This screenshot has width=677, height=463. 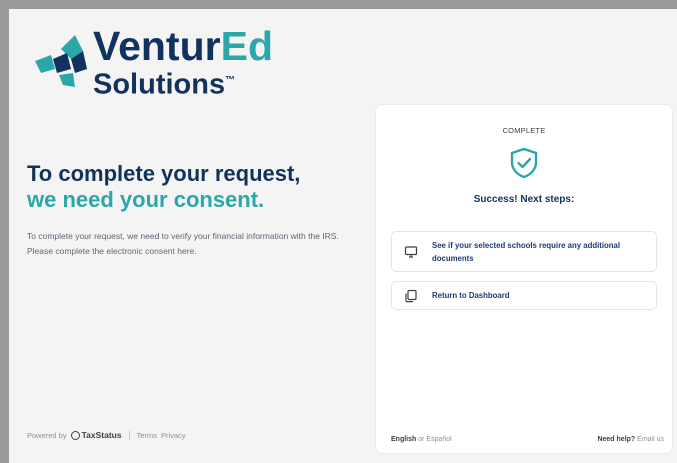 What do you see at coordinates (524, 163) in the screenshot?
I see `shield-check-icon` at bounding box center [524, 163].